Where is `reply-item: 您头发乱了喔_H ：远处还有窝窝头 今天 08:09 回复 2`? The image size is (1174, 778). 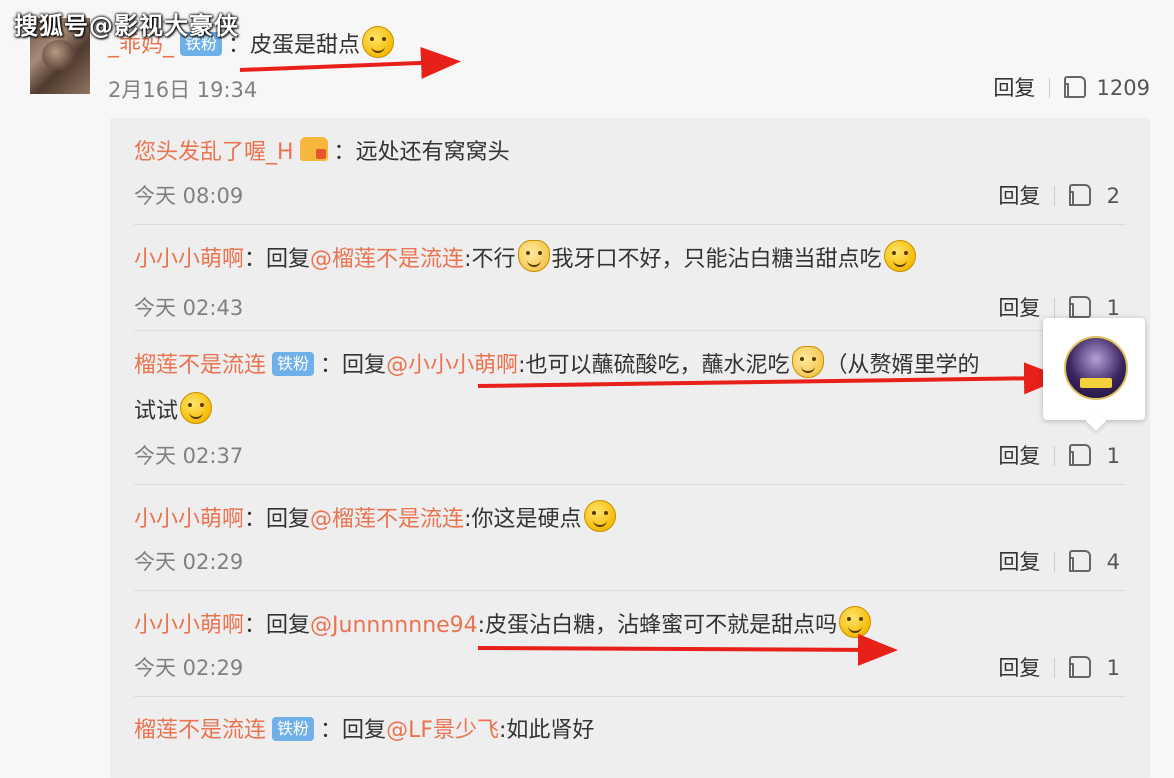
reply-item: 您头发乱了喔_H ：远处还有窝窝头 今天 08:09 回复 2 is located at coordinates (630, 171).